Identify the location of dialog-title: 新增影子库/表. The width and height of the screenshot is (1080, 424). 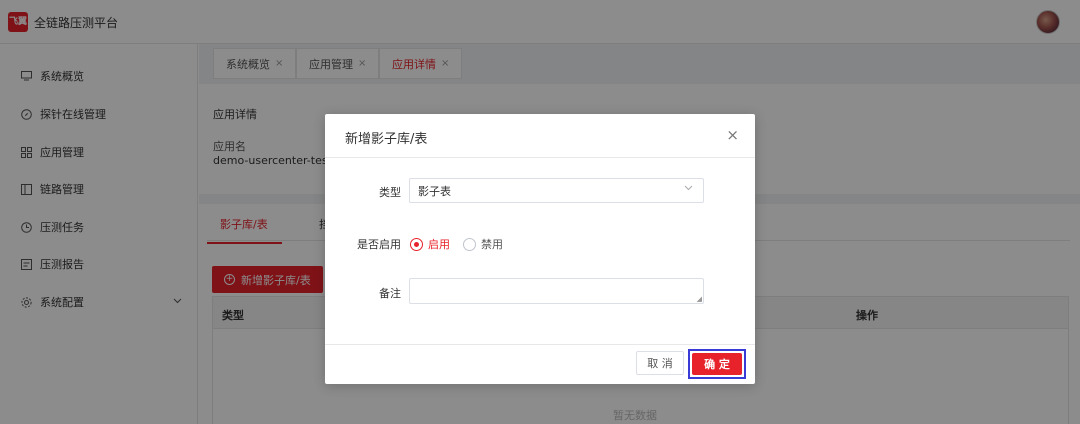
(386, 139).